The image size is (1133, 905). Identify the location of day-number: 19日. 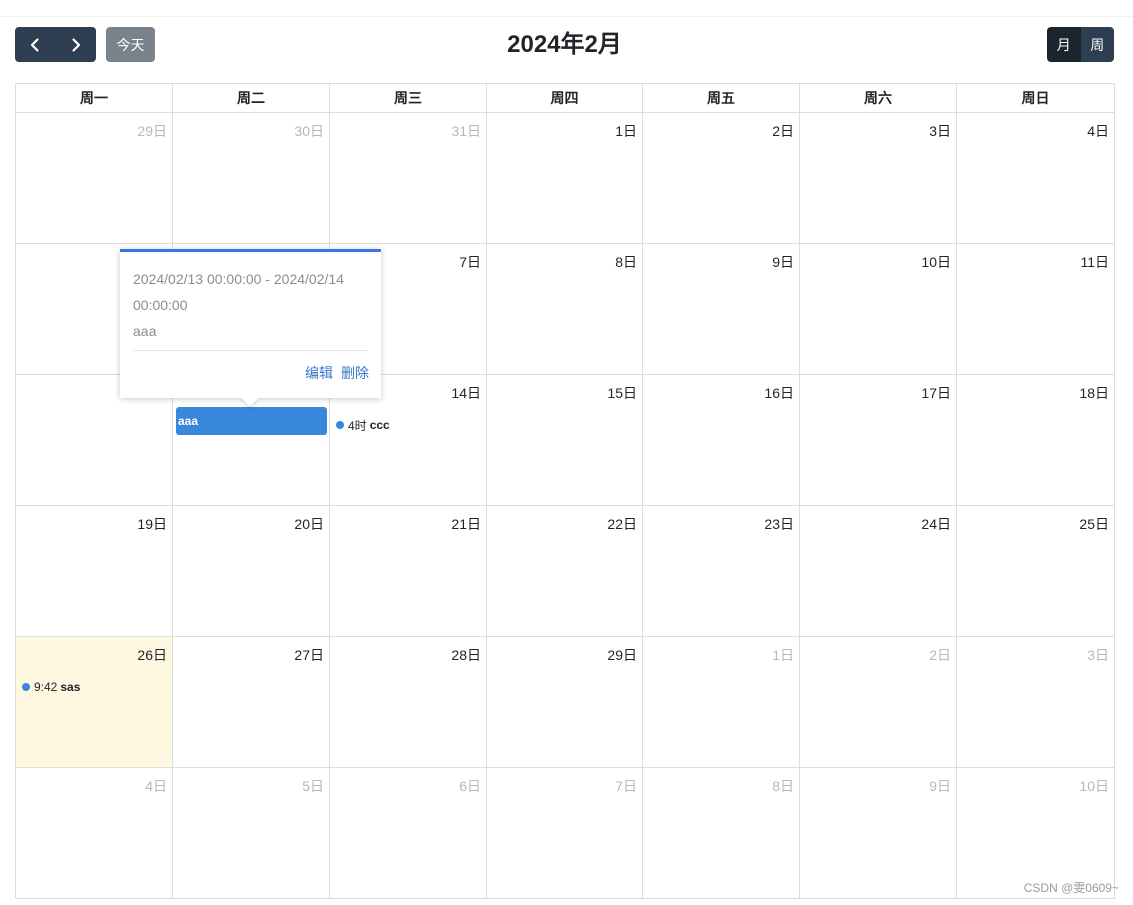
(152, 524).